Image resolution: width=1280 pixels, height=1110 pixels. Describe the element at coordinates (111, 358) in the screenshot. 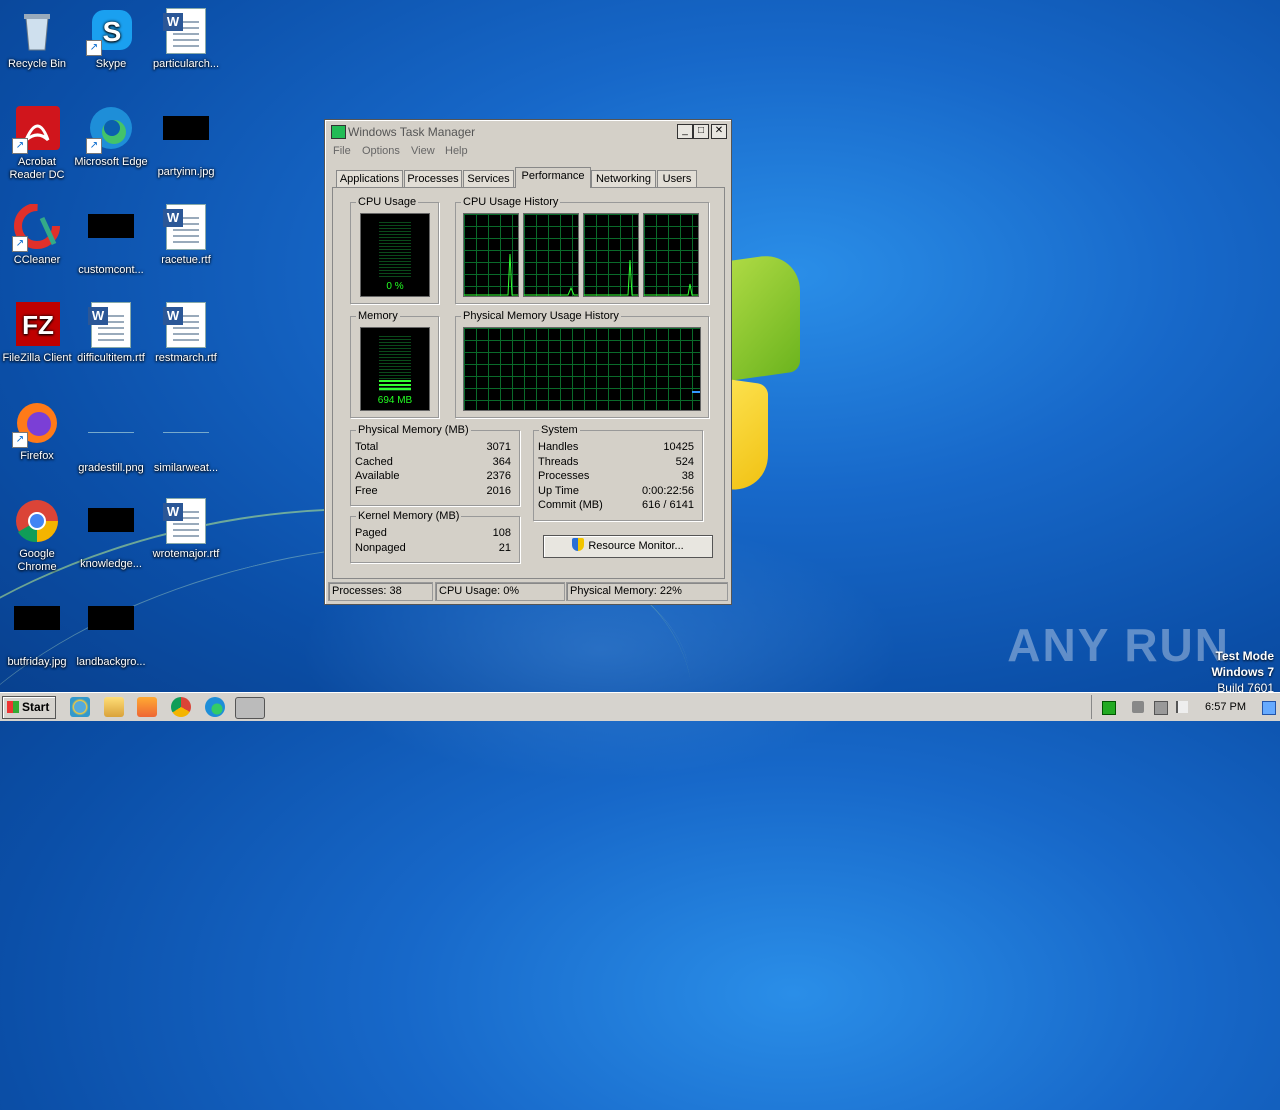

I see `desktop-icon-label: difficultitem.rtf` at that location.